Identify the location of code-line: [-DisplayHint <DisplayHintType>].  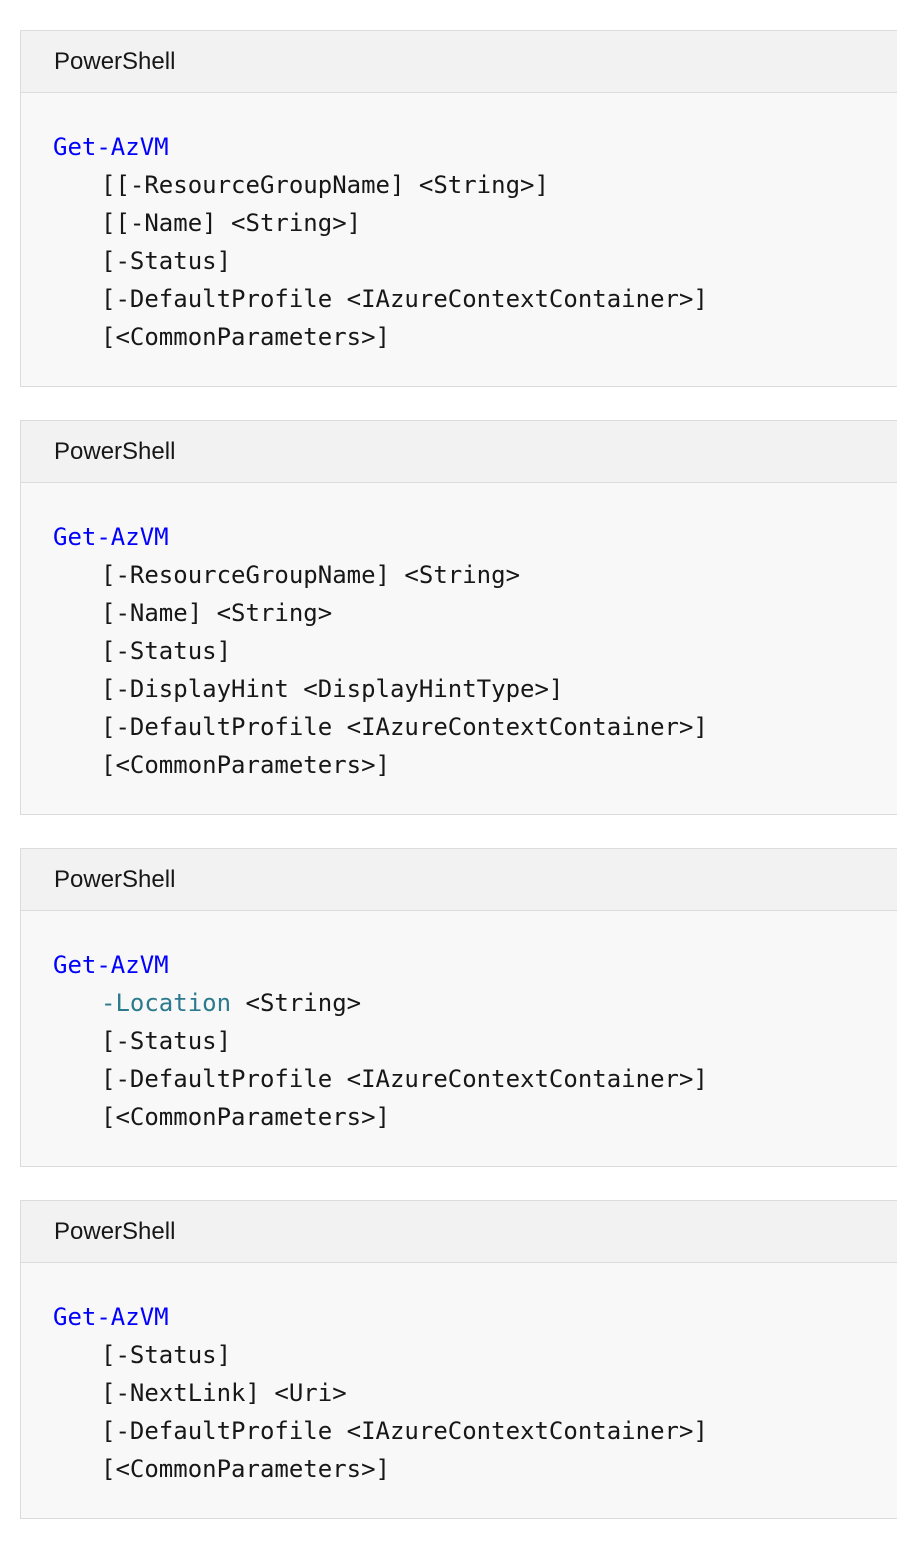
(332, 689).